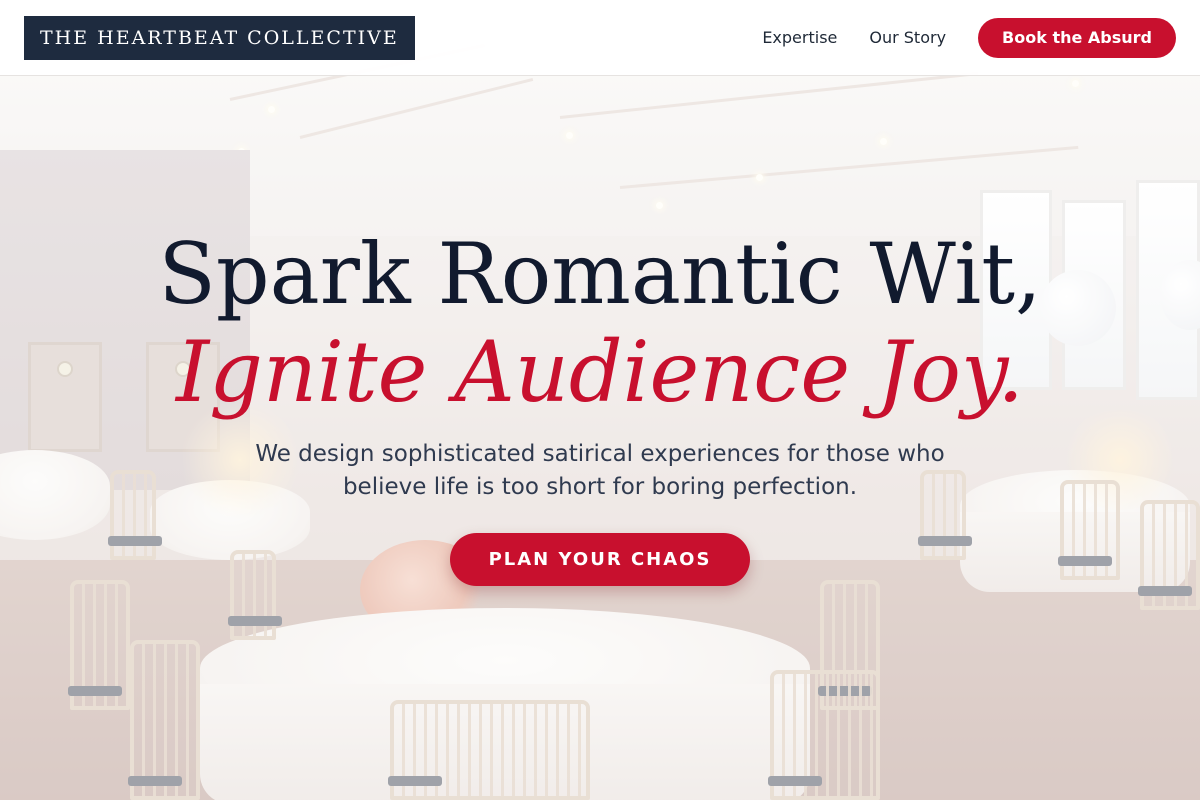 This screenshot has height=800, width=1200. I want to click on plan-your-chaos-button: PLAN YOUR CHAOS, so click(600, 559).